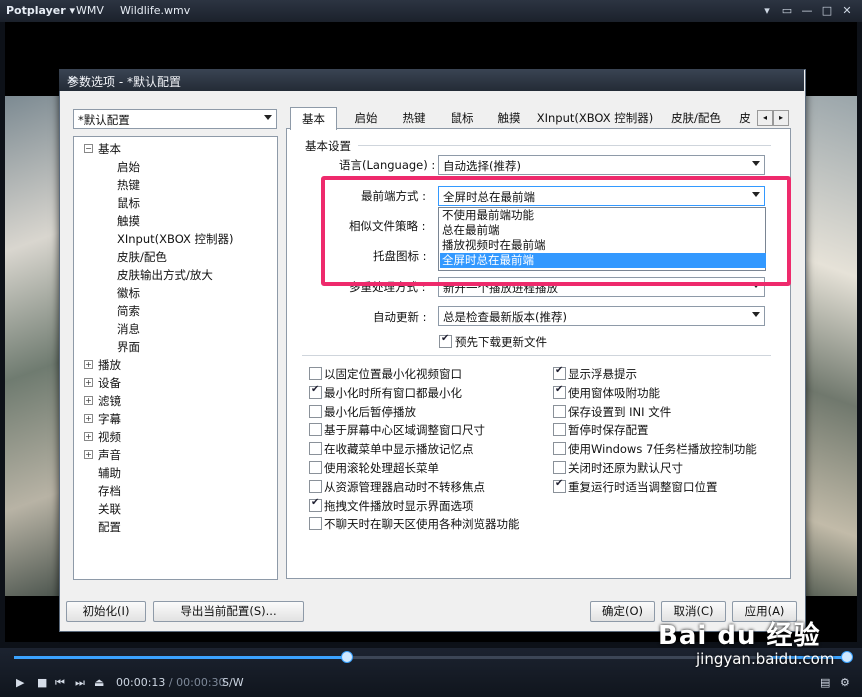  What do you see at coordinates (128, 185) in the screenshot?
I see `tree-item: 热键` at bounding box center [128, 185].